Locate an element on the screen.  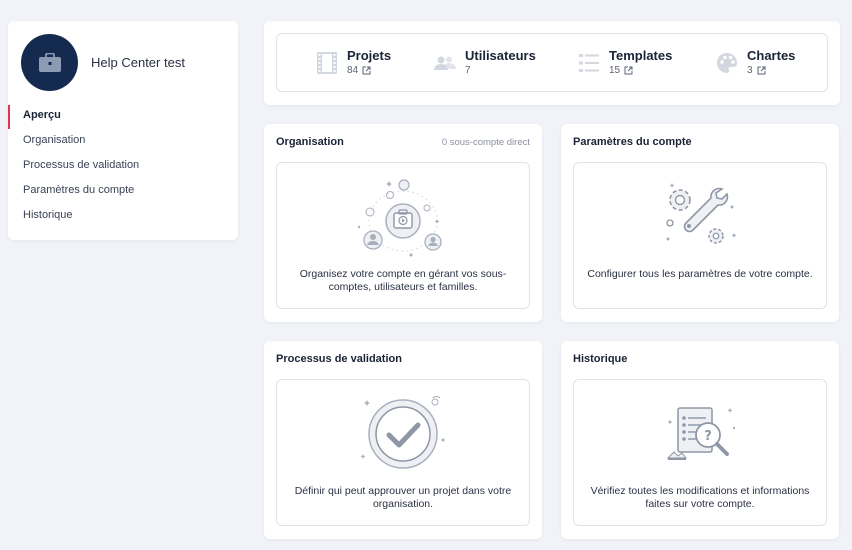
stat-chartes: Chartes 3 is located at coordinates (755, 62).